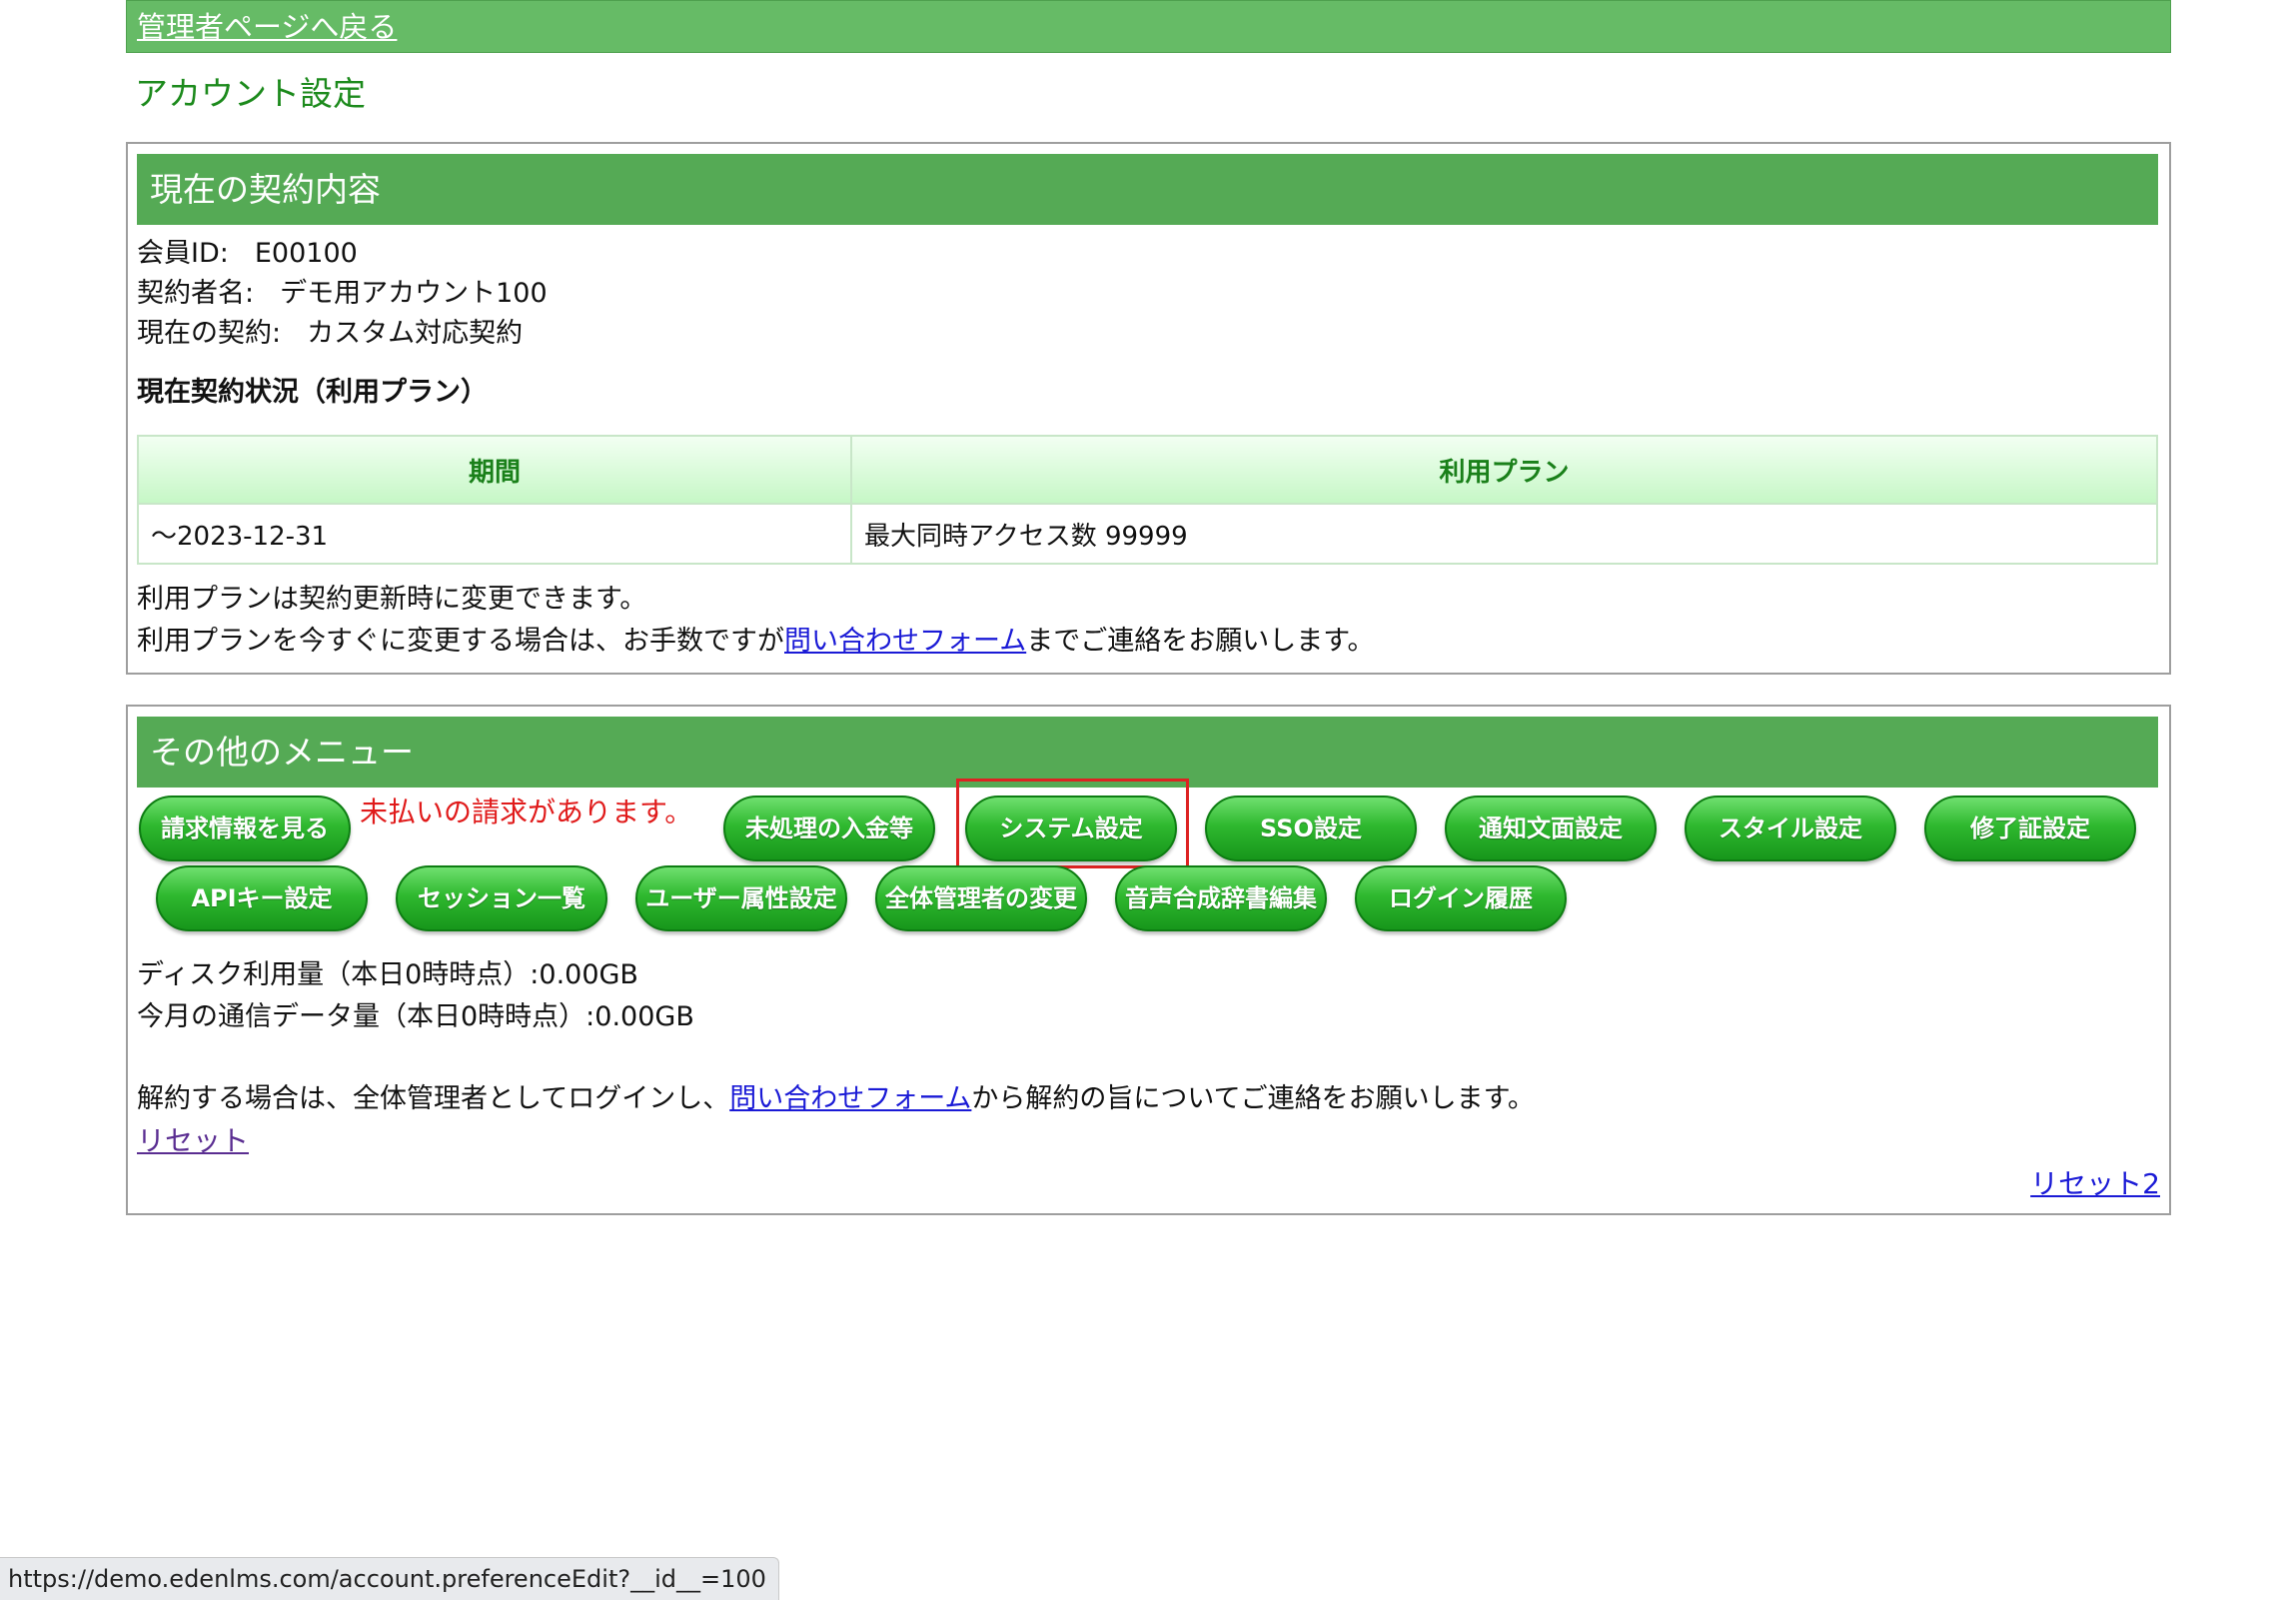 This screenshot has width=2296, height=1600. What do you see at coordinates (1253, 1098) in the screenshot?
I see `cancel-note-tail: から解約の旨についてご連絡をお願いします。` at bounding box center [1253, 1098].